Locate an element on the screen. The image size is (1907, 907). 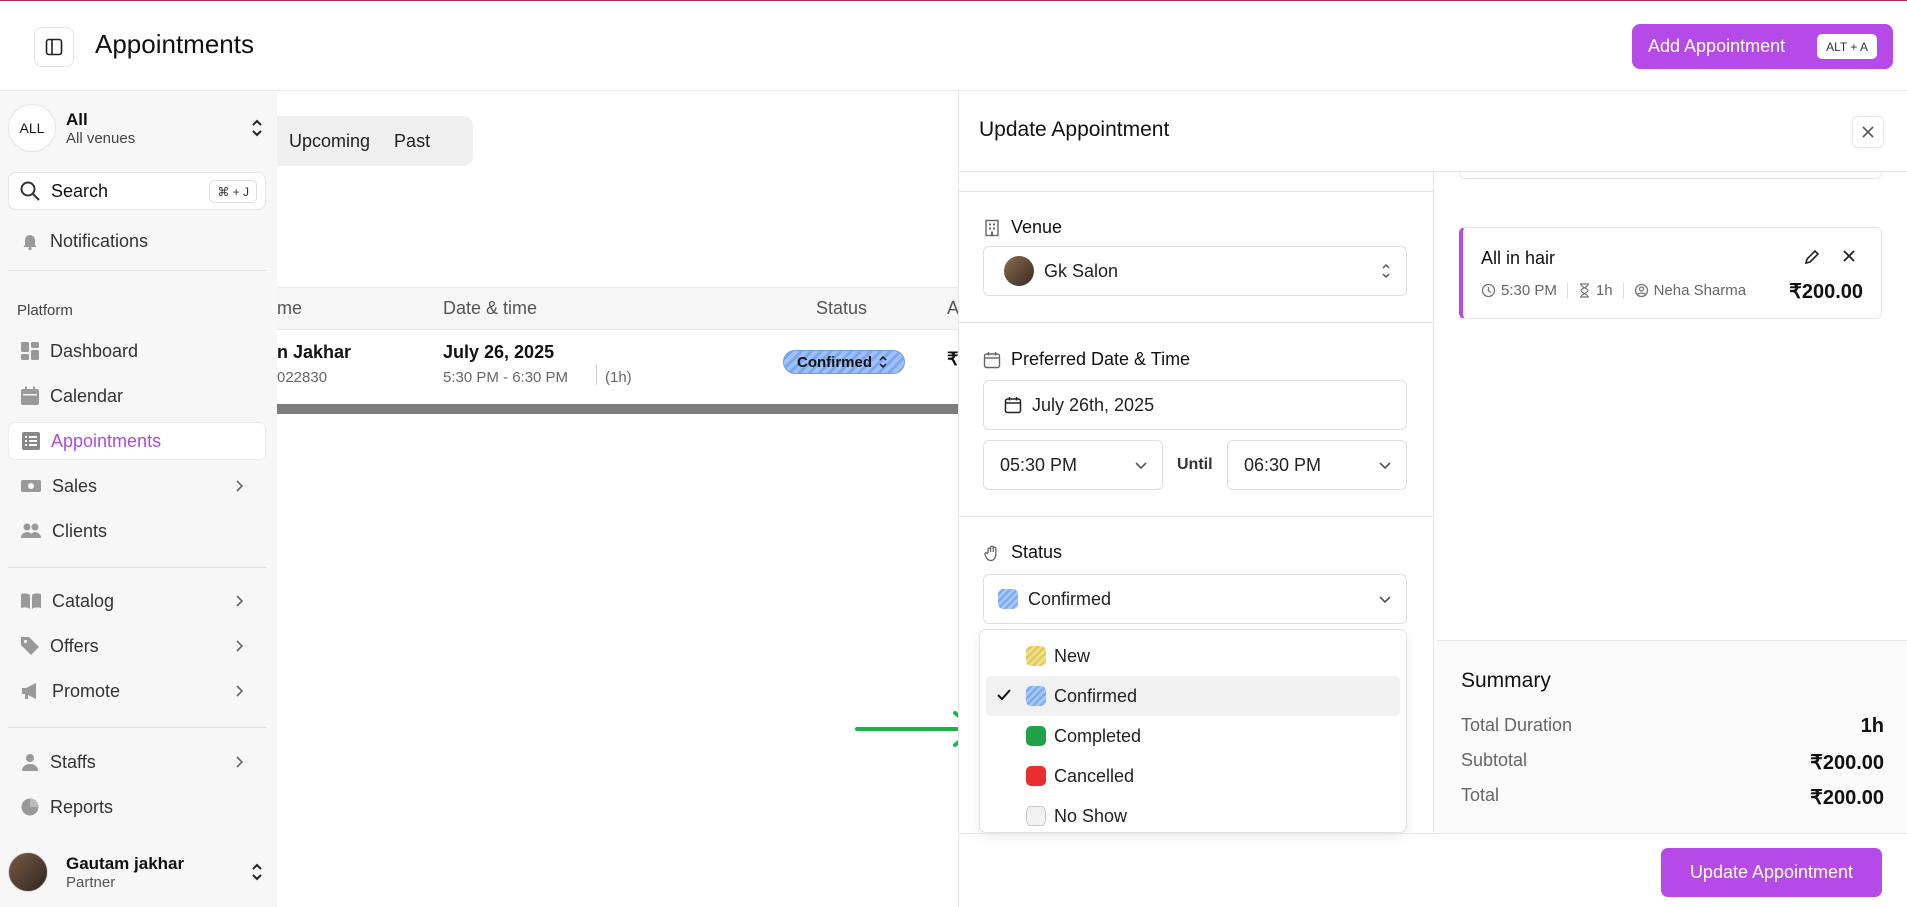
status-option-cancelled: Cancelled is located at coordinates (1193, 776).